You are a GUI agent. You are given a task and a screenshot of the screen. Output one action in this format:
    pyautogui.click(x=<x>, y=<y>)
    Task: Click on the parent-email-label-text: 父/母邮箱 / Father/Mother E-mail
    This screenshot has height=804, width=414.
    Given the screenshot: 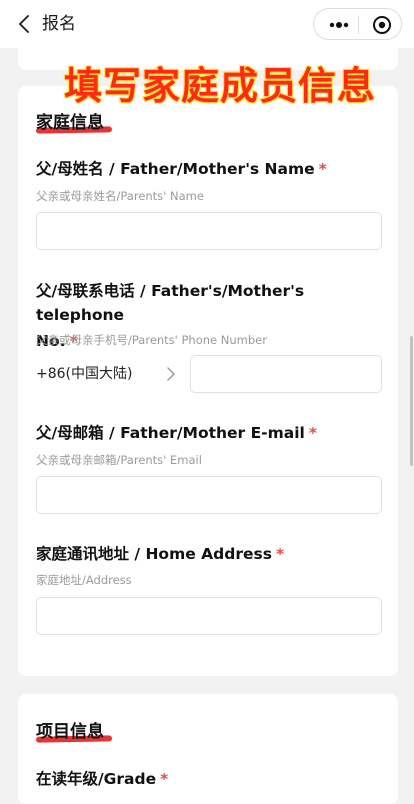 What is the action you would take?
    pyautogui.click(x=170, y=433)
    